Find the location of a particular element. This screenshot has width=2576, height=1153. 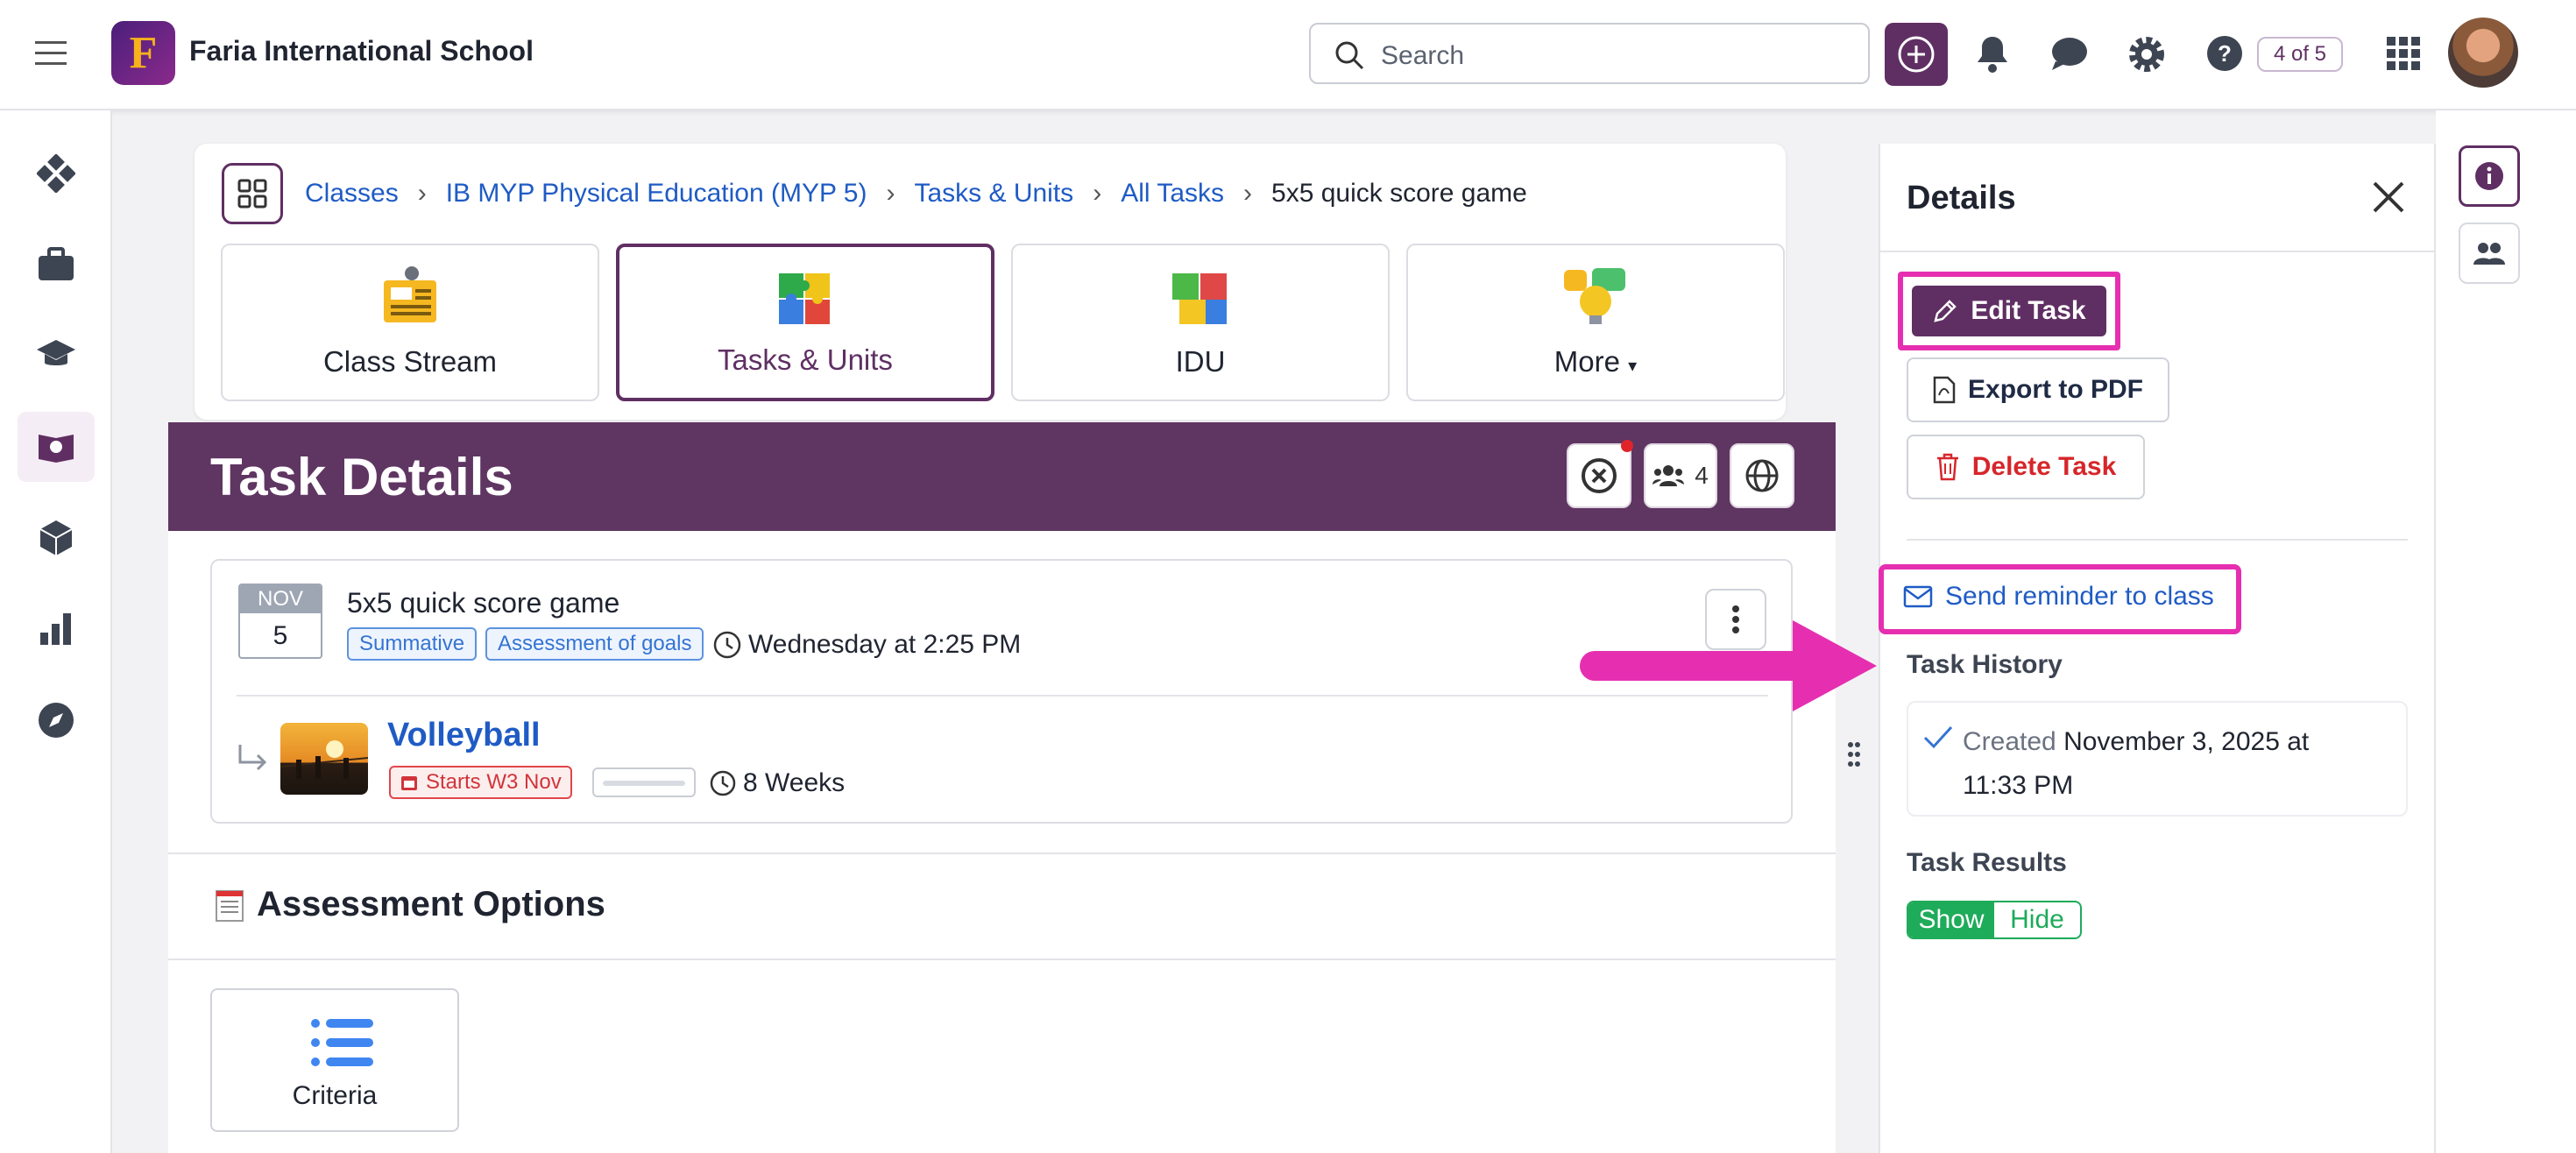

send-reminder-label: Send reminder to class is located at coordinates (2079, 596).